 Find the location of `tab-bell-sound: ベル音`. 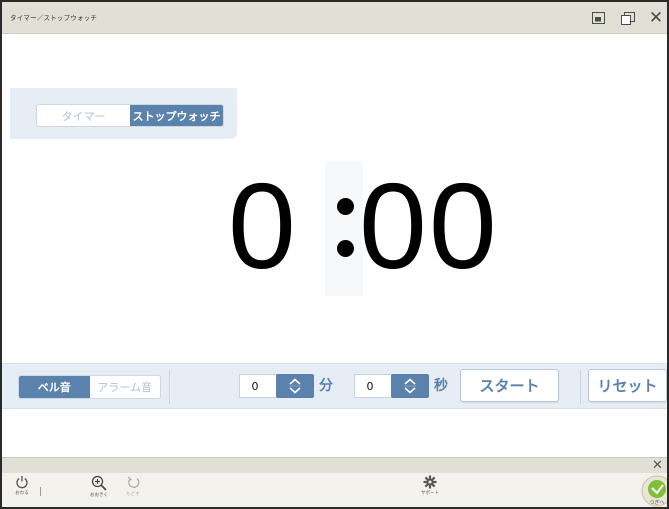

tab-bell-sound: ベル音 is located at coordinates (54, 387).